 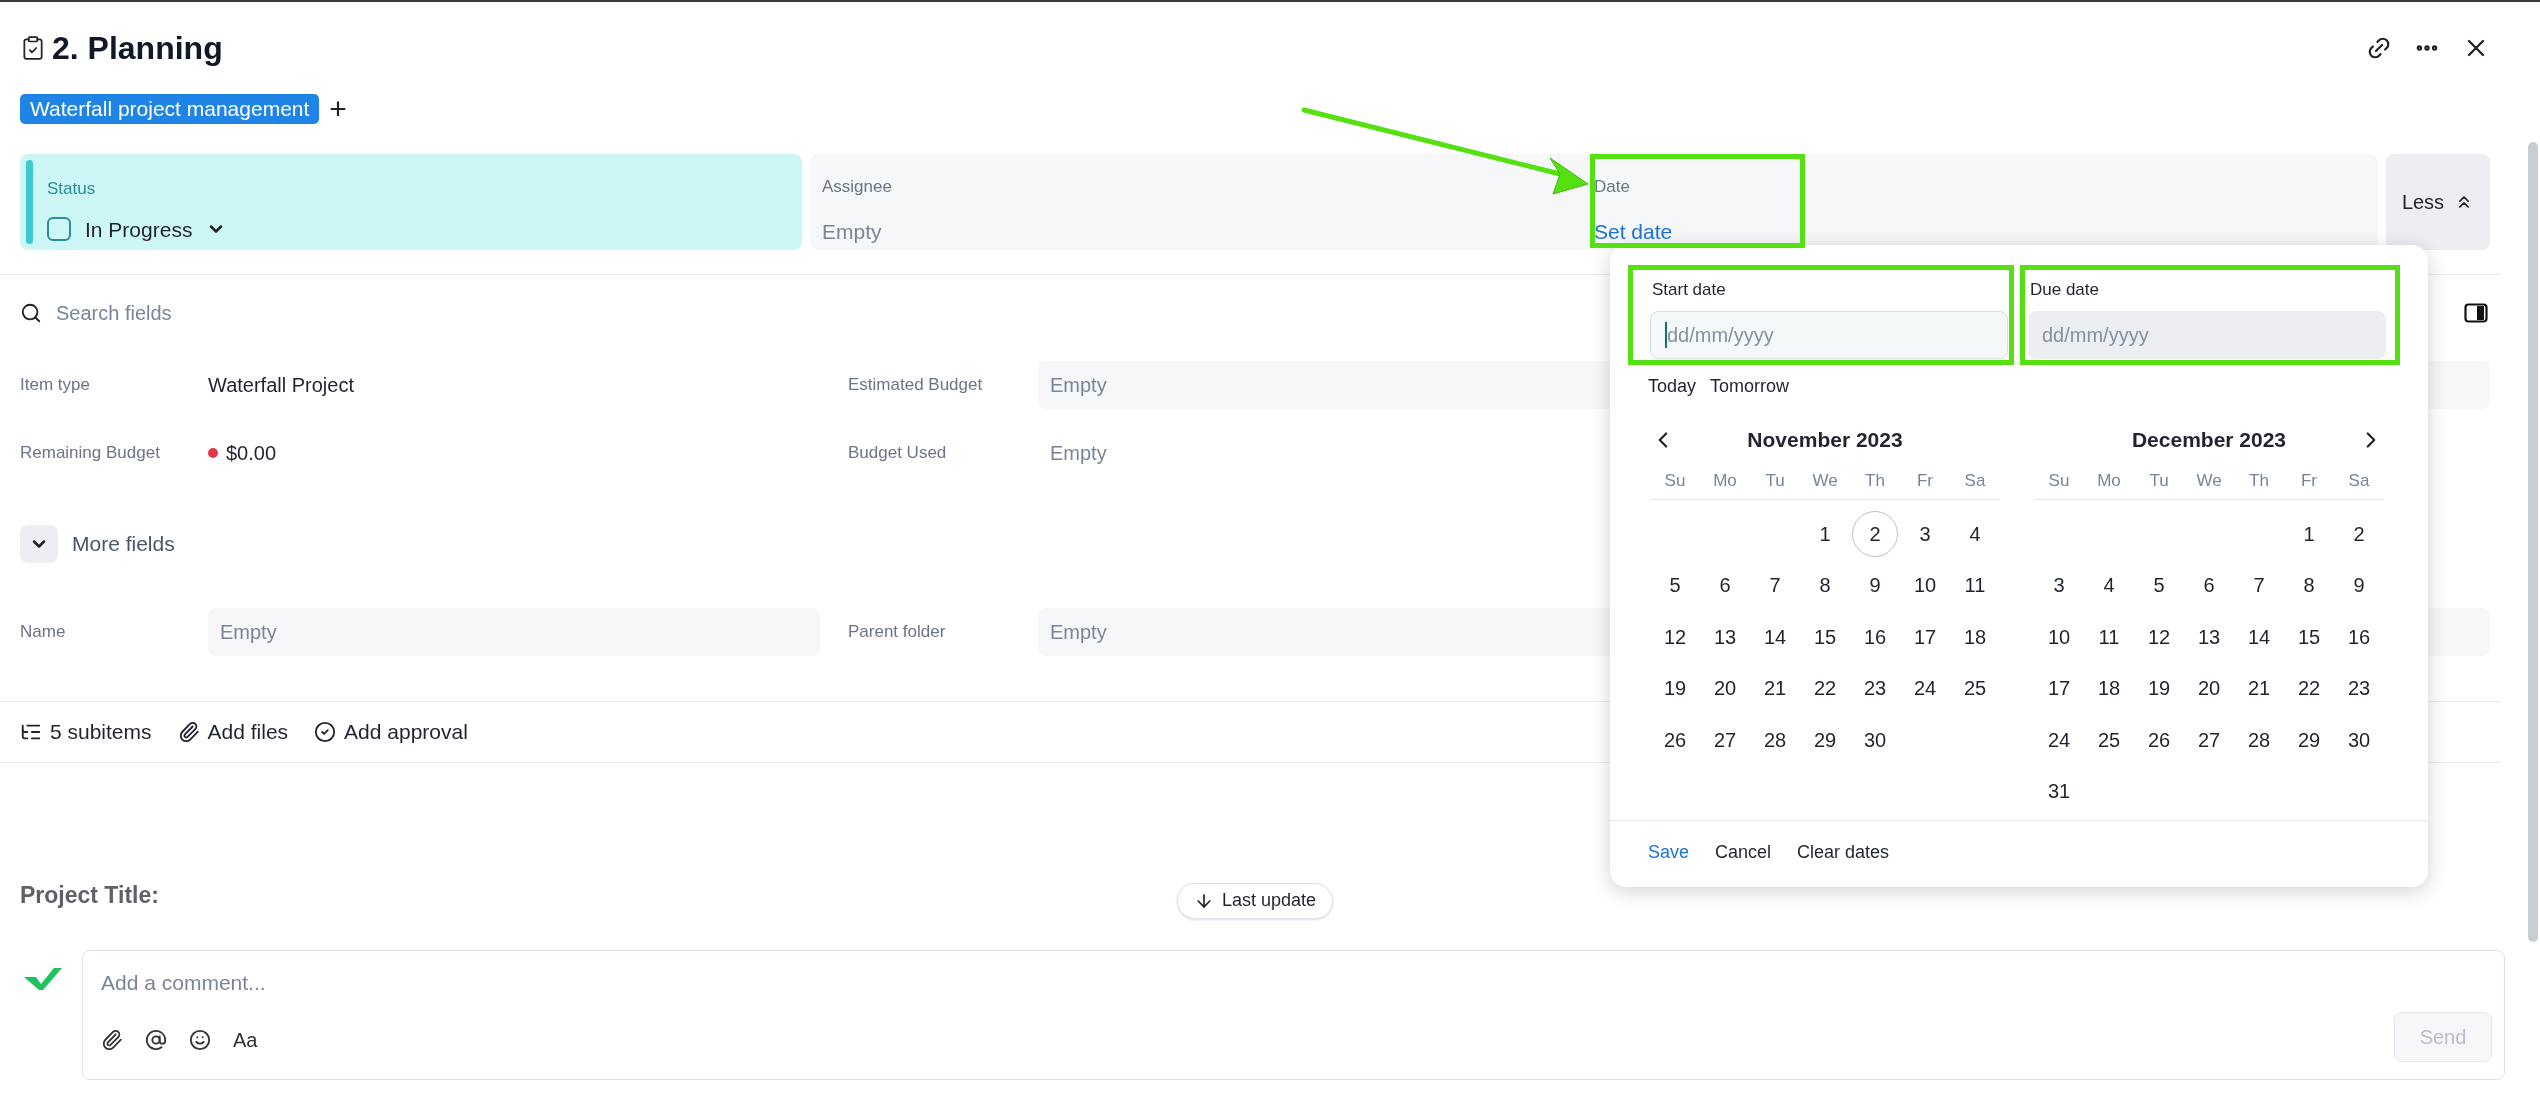 What do you see at coordinates (200, 1040) in the screenshot?
I see `emoji-icon` at bounding box center [200, 1040].